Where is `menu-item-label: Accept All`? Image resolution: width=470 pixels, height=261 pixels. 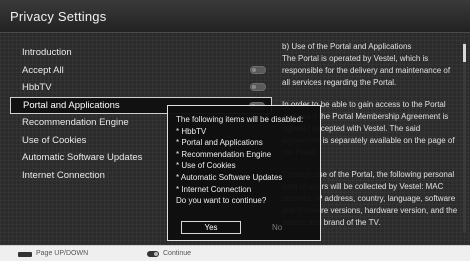
menu-item-label: Accept All is located at coordinates (43, 70).